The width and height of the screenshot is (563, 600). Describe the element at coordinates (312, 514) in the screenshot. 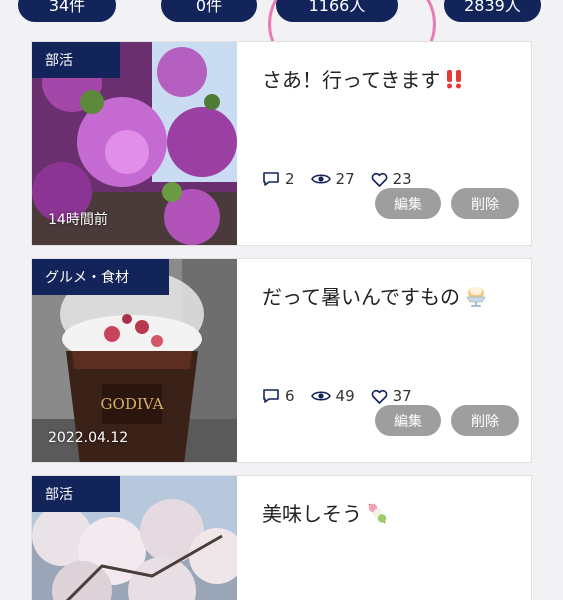

I see `post-title-text: 美味しそう` at that location.